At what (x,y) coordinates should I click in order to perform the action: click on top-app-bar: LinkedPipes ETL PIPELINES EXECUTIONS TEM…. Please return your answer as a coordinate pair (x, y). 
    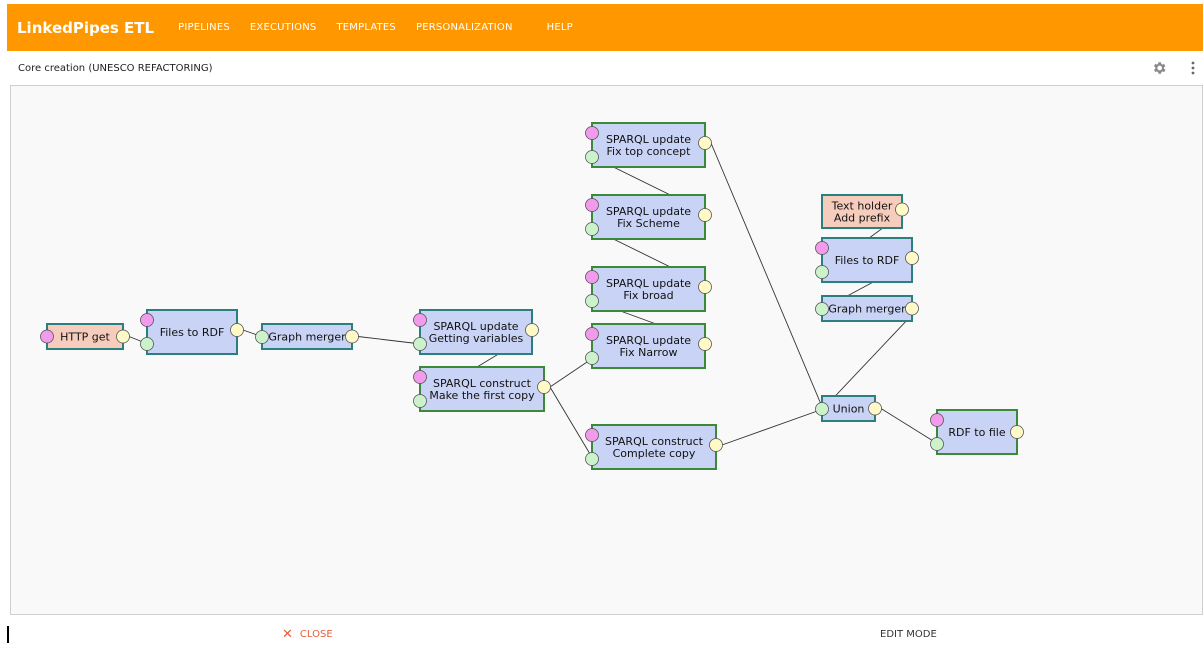
    Looking at the image, I should click on (605, 27).